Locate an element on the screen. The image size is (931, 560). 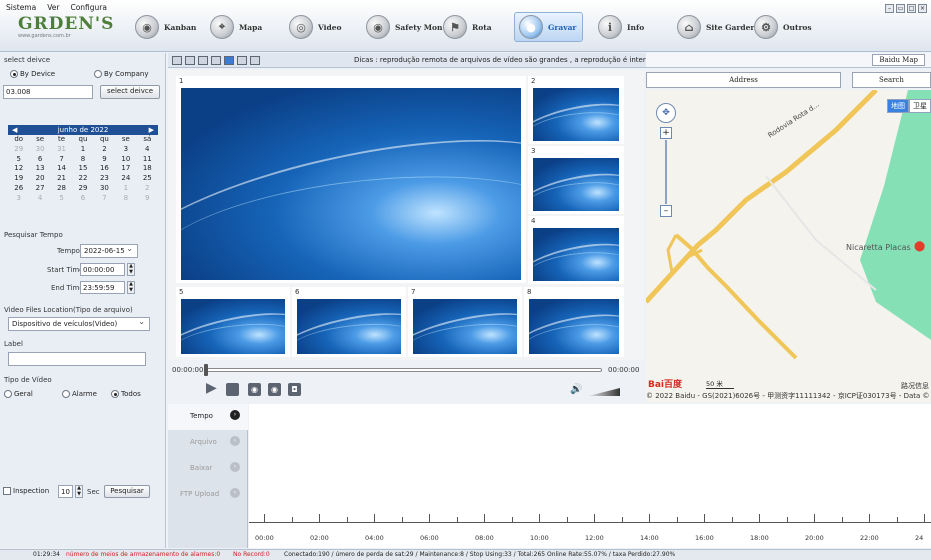
layout-6-icon is located at coordinates (203, 60).